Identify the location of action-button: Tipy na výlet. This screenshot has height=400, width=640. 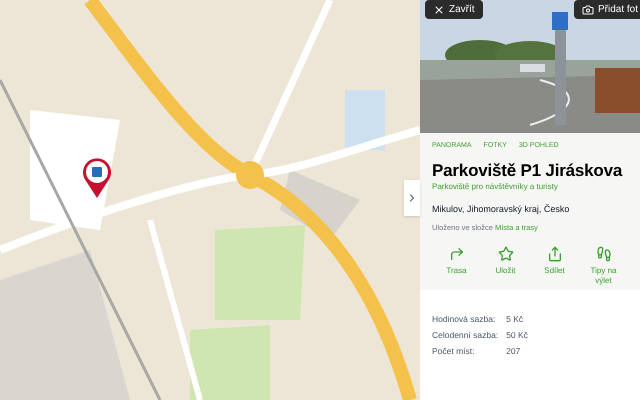
(603, 266).